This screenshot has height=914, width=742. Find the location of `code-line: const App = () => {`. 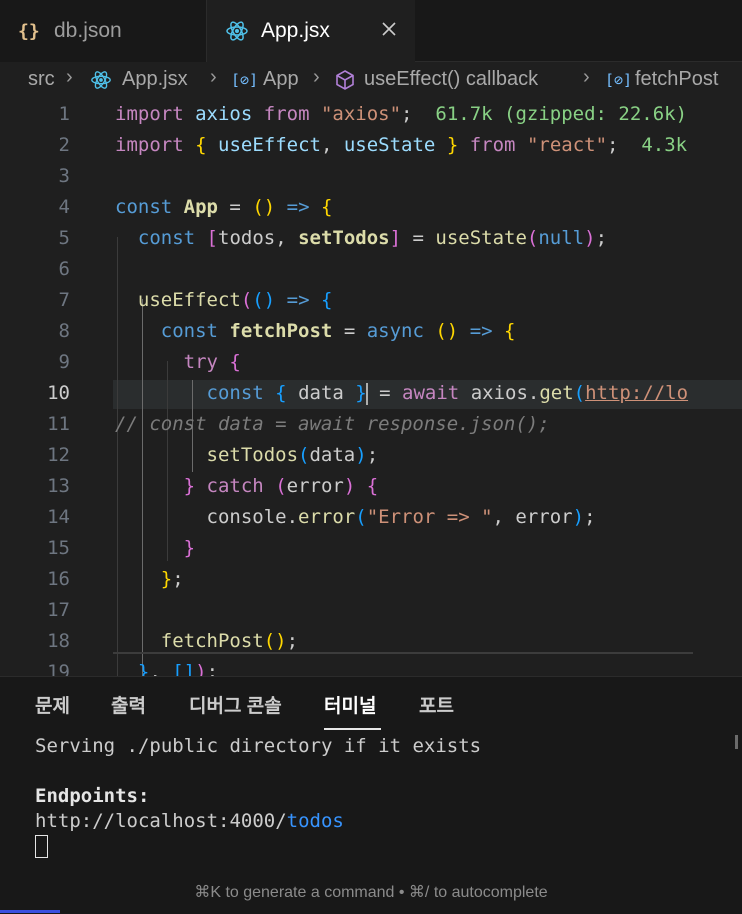

code-line: const App = () => { is located at coordinates (224, 207).